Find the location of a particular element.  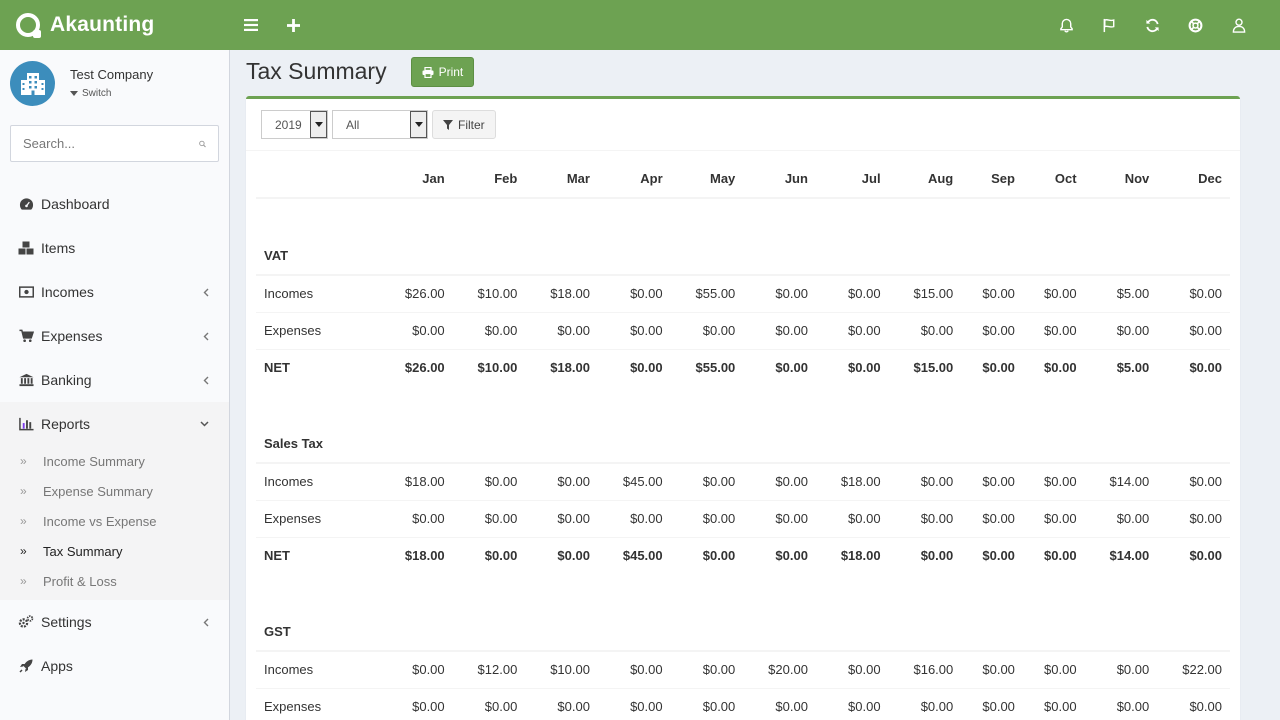

company-panel: Test Company Switch is located at coordinates (114, 83).